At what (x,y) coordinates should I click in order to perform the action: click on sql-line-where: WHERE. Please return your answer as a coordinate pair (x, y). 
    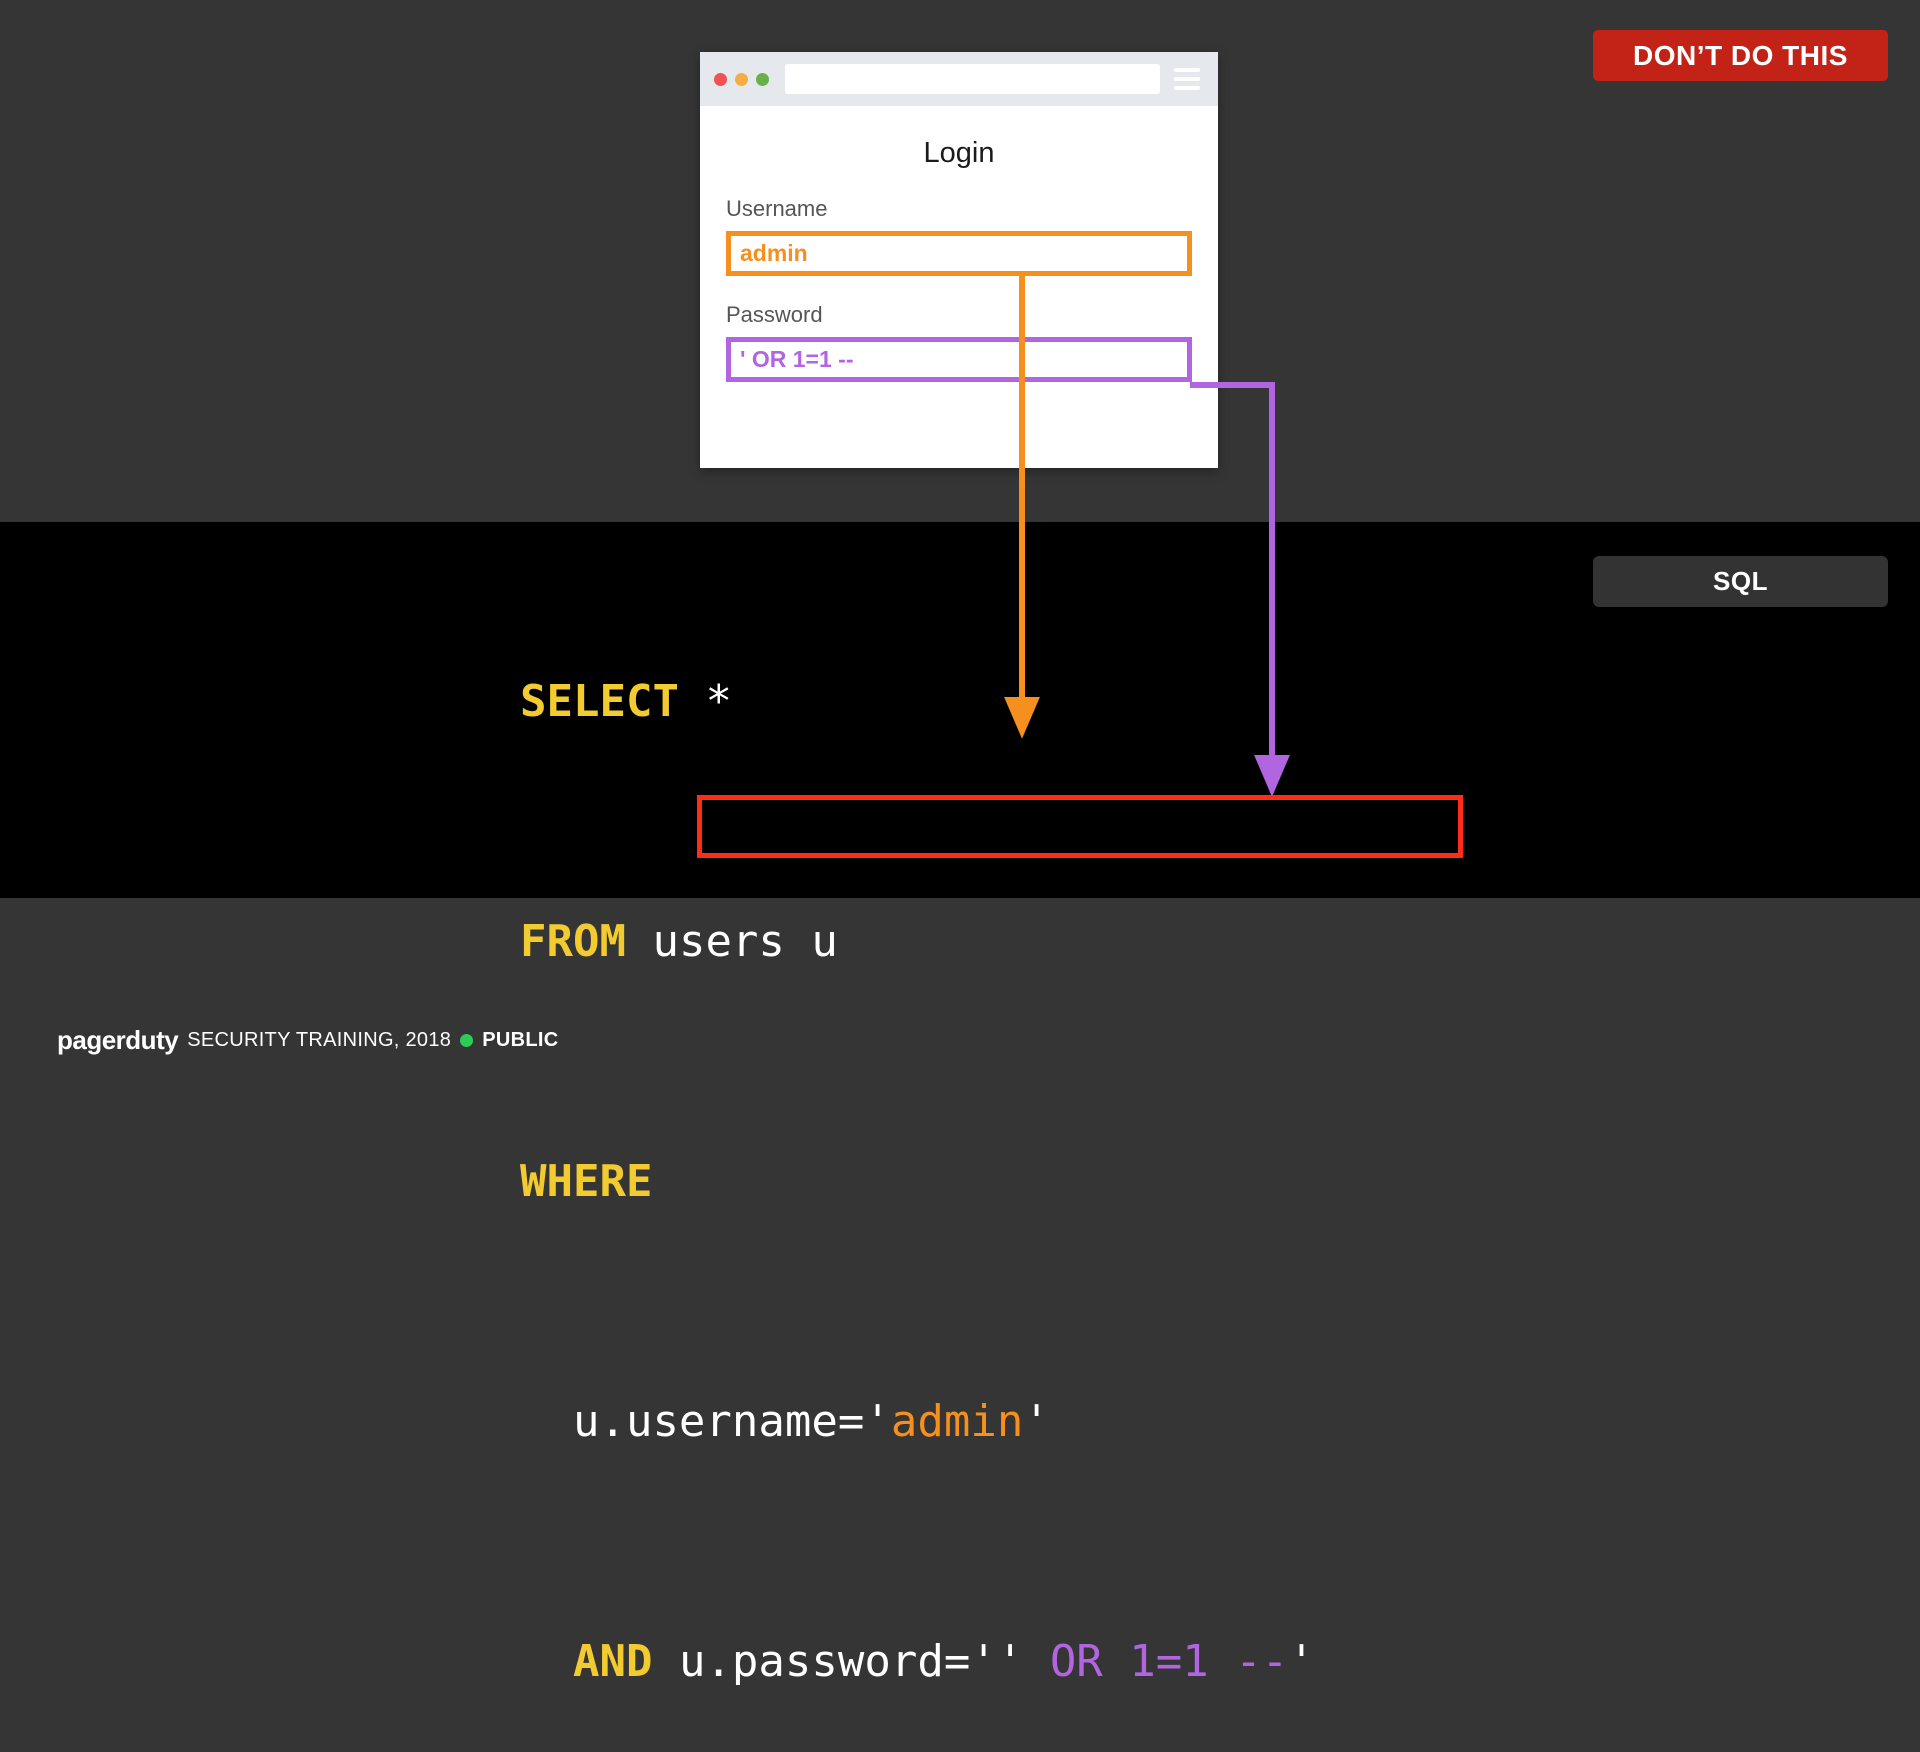
    Looking at the image, I should click on (917, 1182).